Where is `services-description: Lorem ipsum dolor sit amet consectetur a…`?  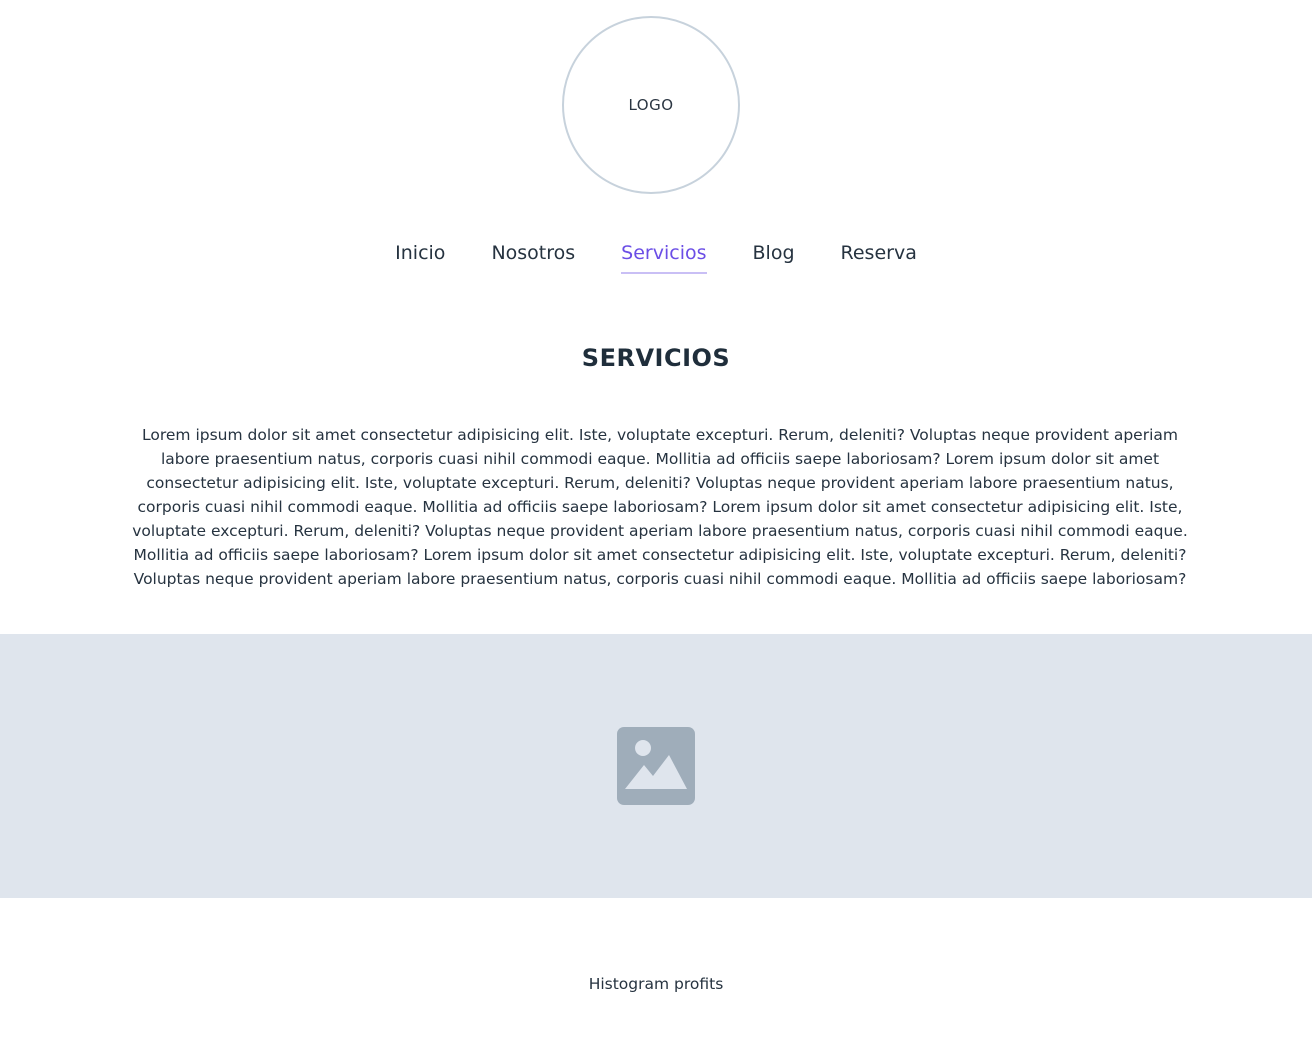 services-description: Lorem ipsum dolor sit amet consectetur a… is located at coordinates (660, 507).